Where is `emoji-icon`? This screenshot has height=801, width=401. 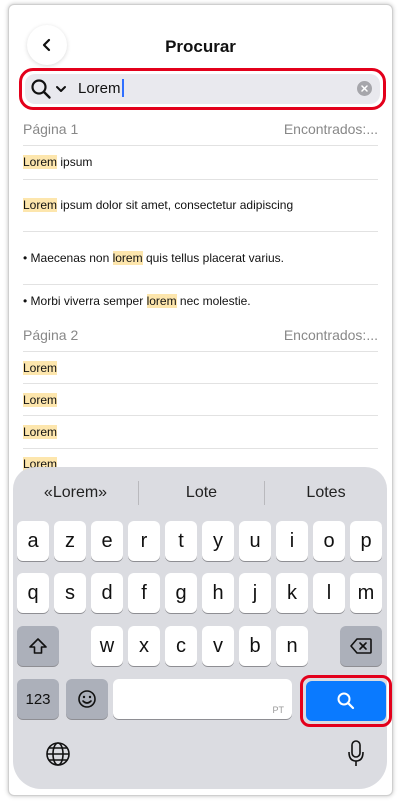 emoji-icon is located at coordinates (87, 699).